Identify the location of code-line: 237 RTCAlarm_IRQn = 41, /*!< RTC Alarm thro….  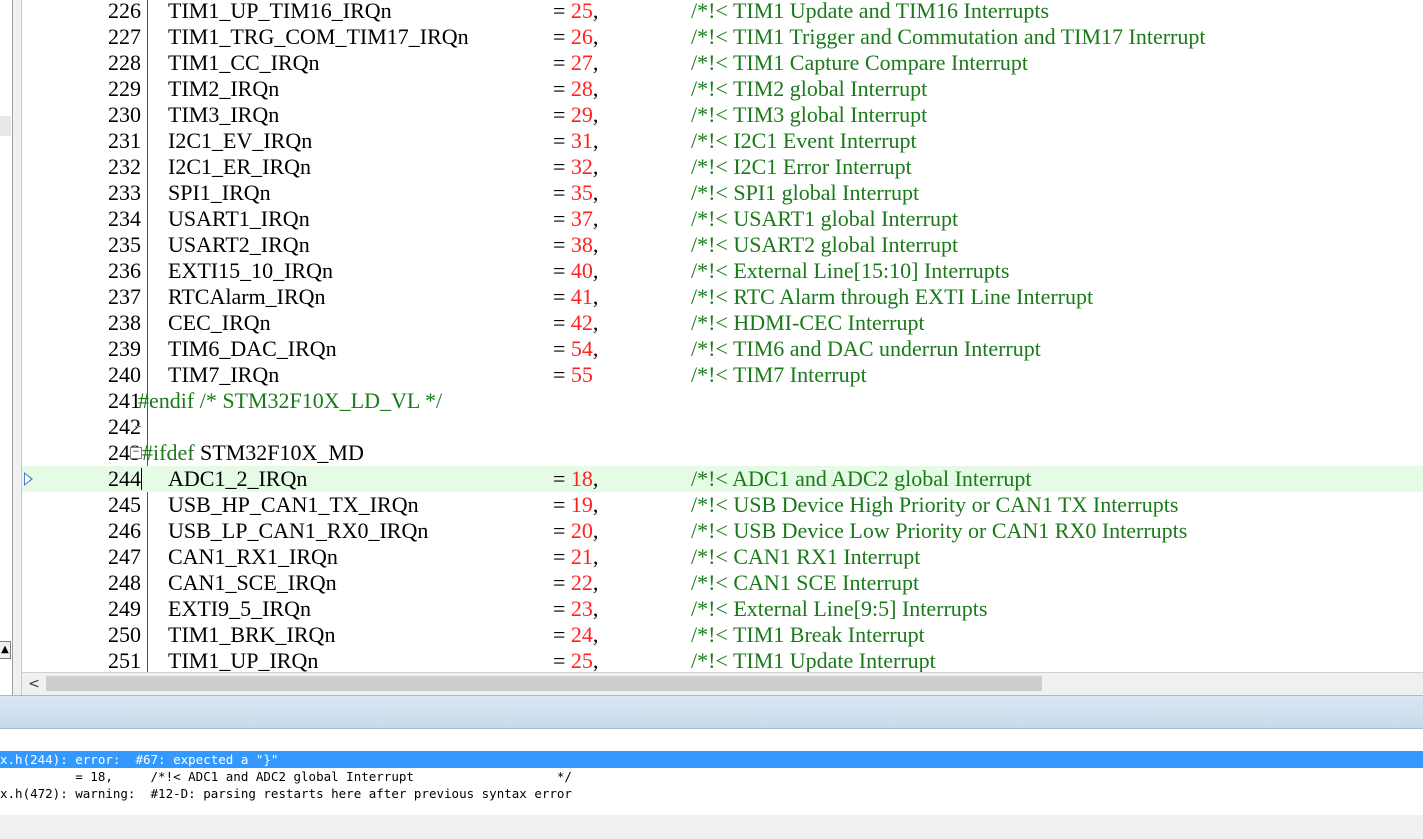
(722, 297).